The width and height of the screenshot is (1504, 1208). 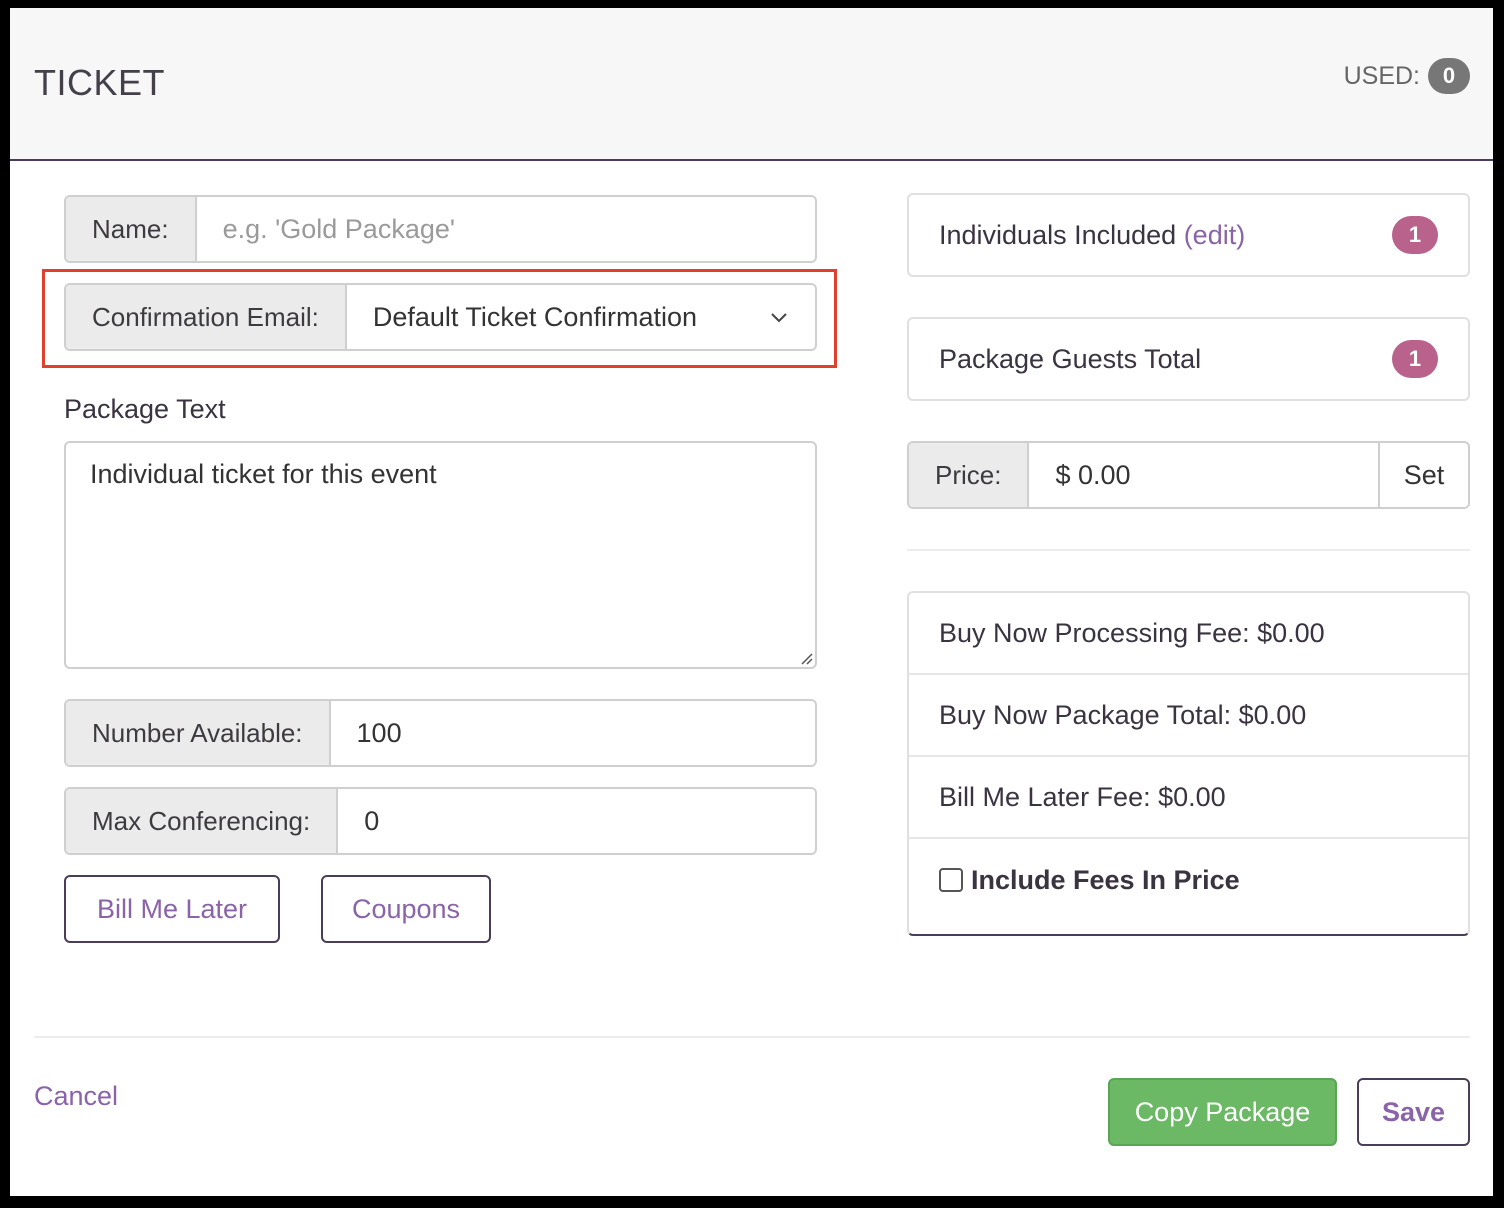 I want to click on confirmation-email-value: Default Ticket Confirmation, so click(x=534, y=316).